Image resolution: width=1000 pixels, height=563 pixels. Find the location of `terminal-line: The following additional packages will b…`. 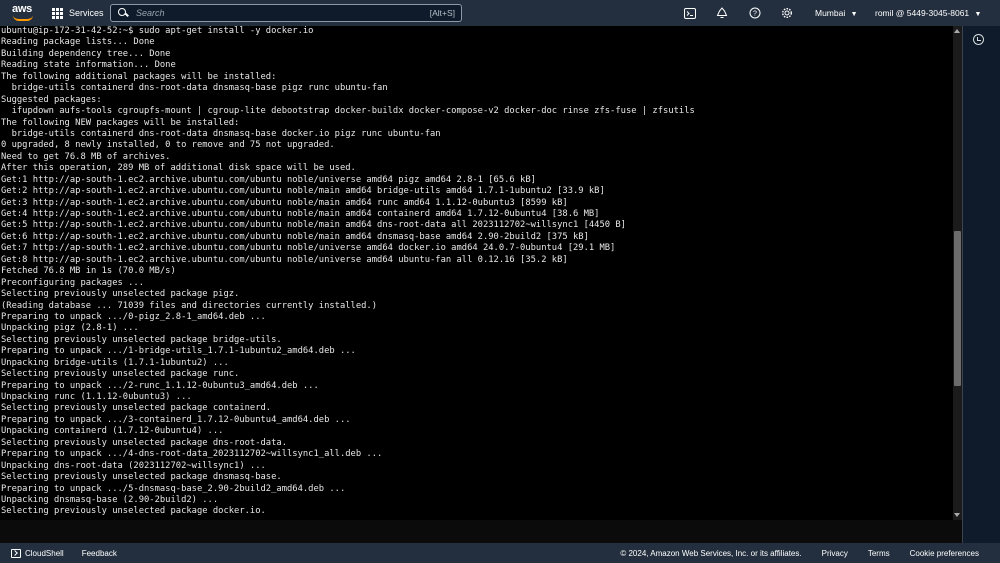

terminal-line: The following additional packages will b… is located at coordinates (139, 76).